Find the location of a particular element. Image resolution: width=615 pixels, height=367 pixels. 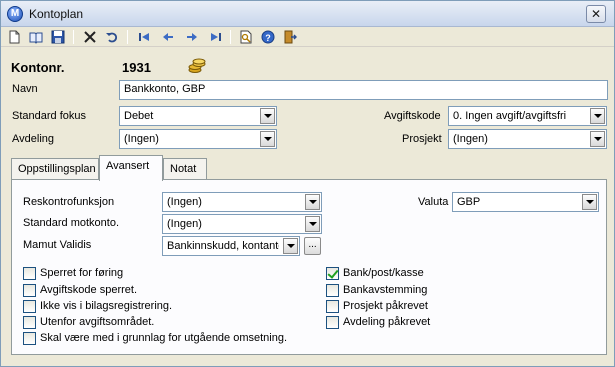

navn-label: Navn is located at coordinates (25, 89).